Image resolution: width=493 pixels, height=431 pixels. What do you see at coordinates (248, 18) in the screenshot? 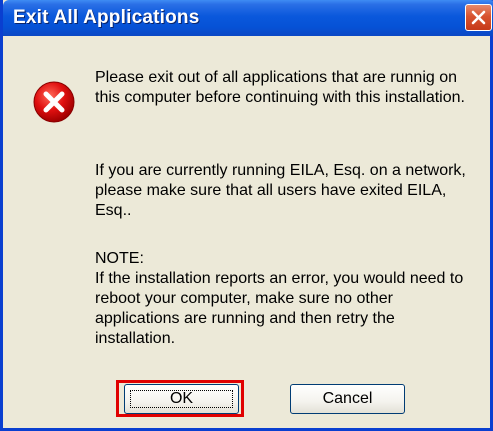
I see `title-bar: Exit All Applications` at bounding box center [248, 18].